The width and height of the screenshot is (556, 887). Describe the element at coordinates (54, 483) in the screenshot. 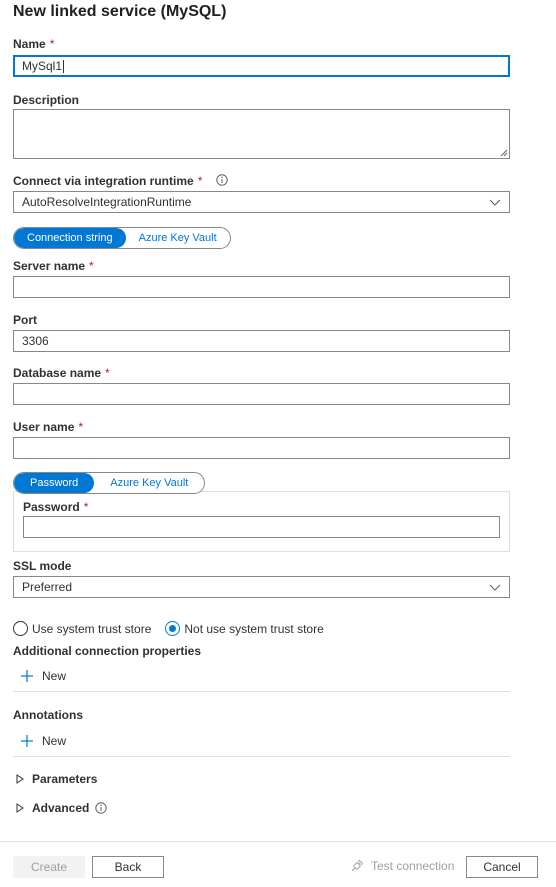

I see `password-option: Password` at that location.